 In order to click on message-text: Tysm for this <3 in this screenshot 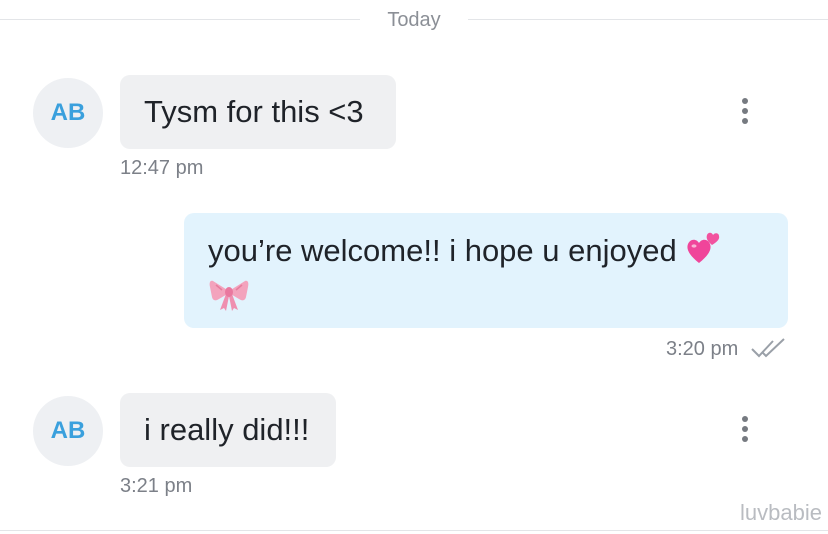, I will do `click(254, 111)`.